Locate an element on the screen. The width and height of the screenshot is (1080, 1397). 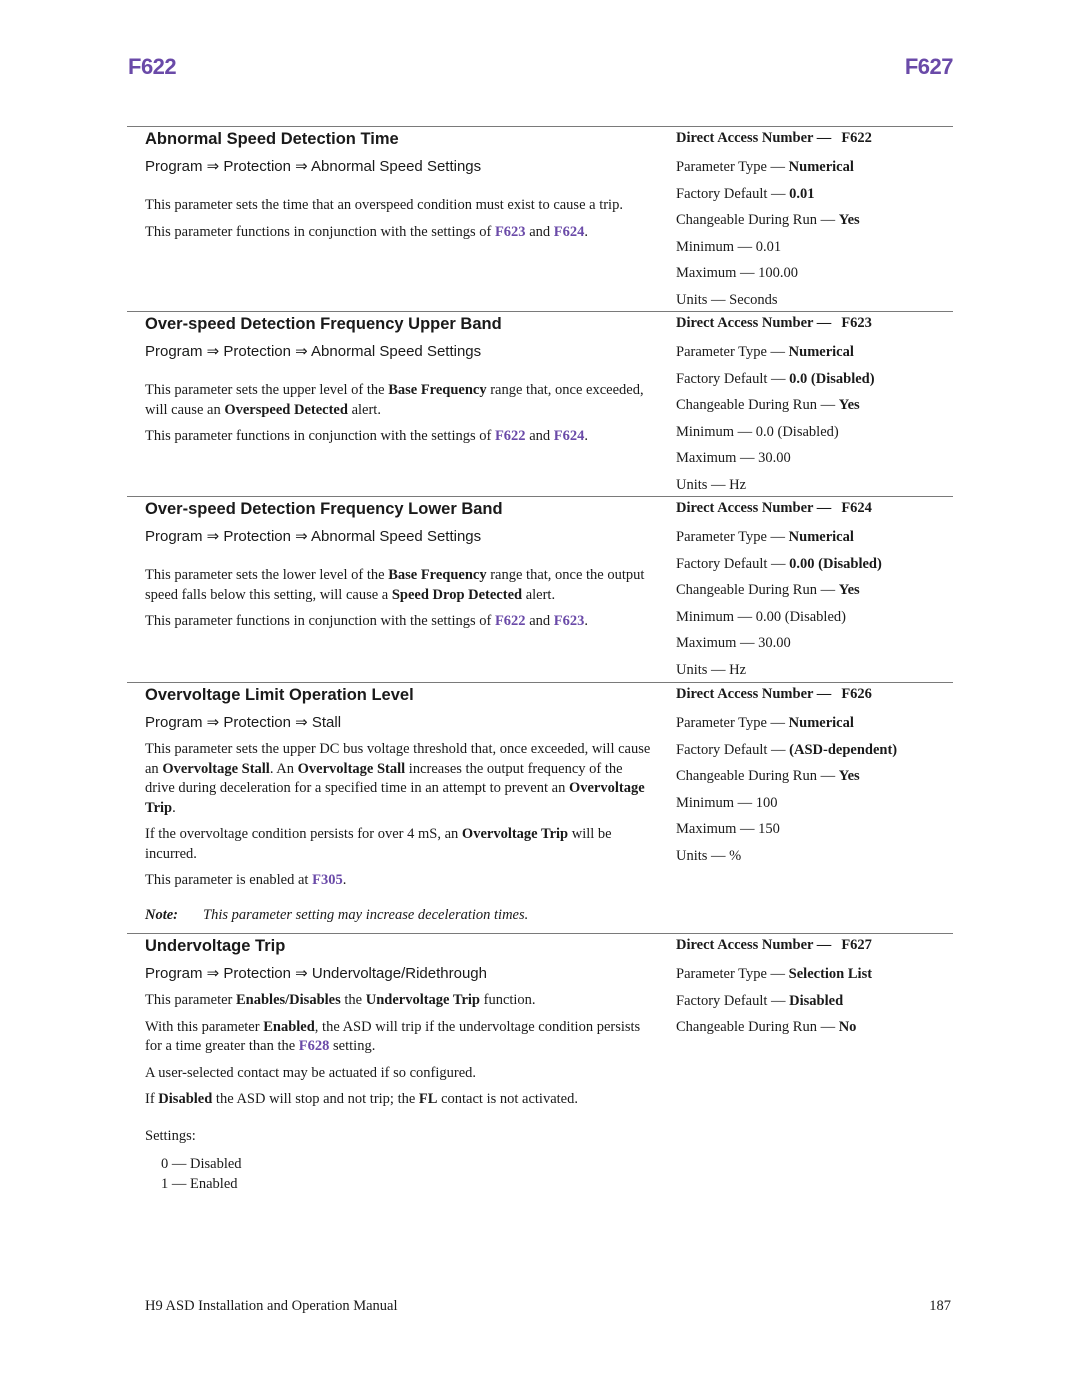
text: alert. is located at coordinates (539, 594).